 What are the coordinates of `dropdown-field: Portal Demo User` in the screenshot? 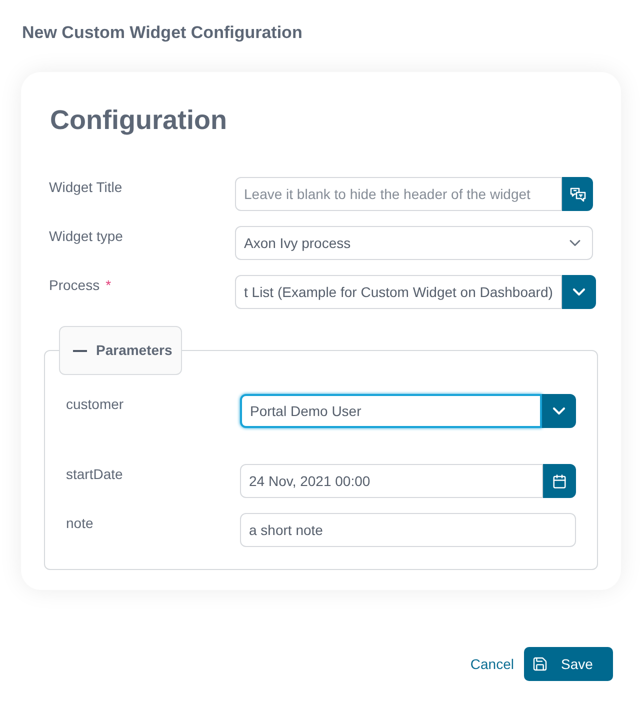 It's located at (391, 411).